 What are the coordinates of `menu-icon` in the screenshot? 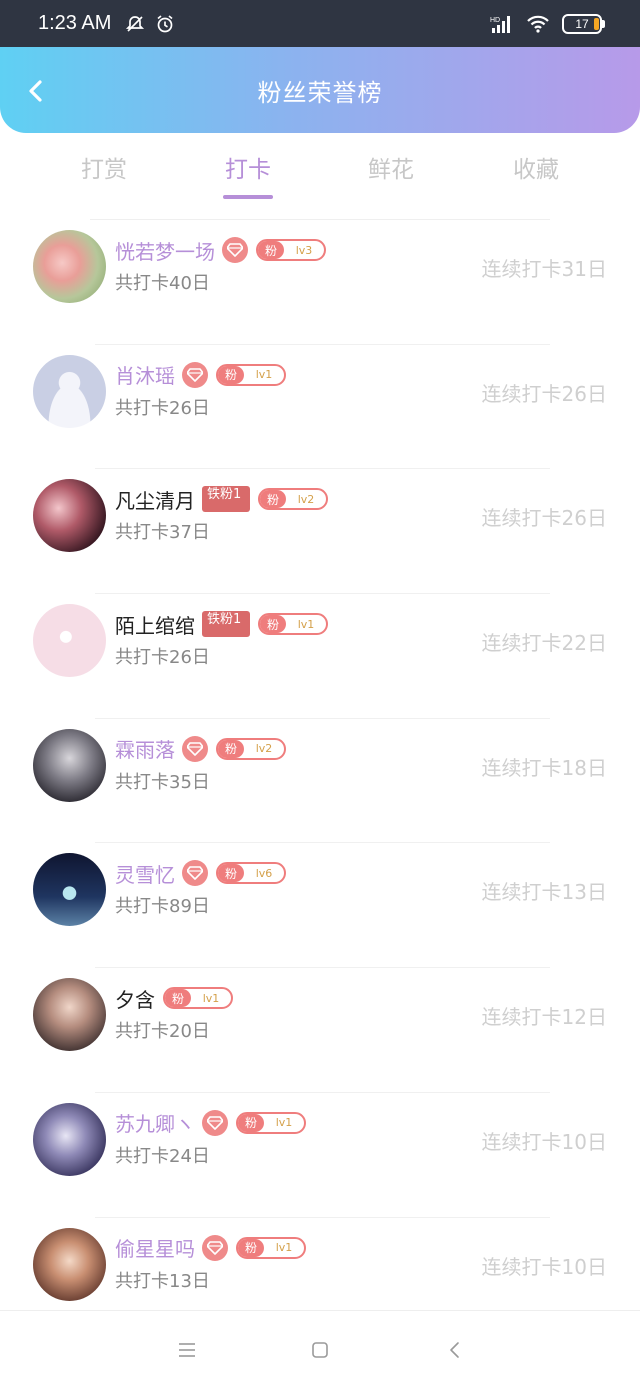 It's located at (187, 1350).